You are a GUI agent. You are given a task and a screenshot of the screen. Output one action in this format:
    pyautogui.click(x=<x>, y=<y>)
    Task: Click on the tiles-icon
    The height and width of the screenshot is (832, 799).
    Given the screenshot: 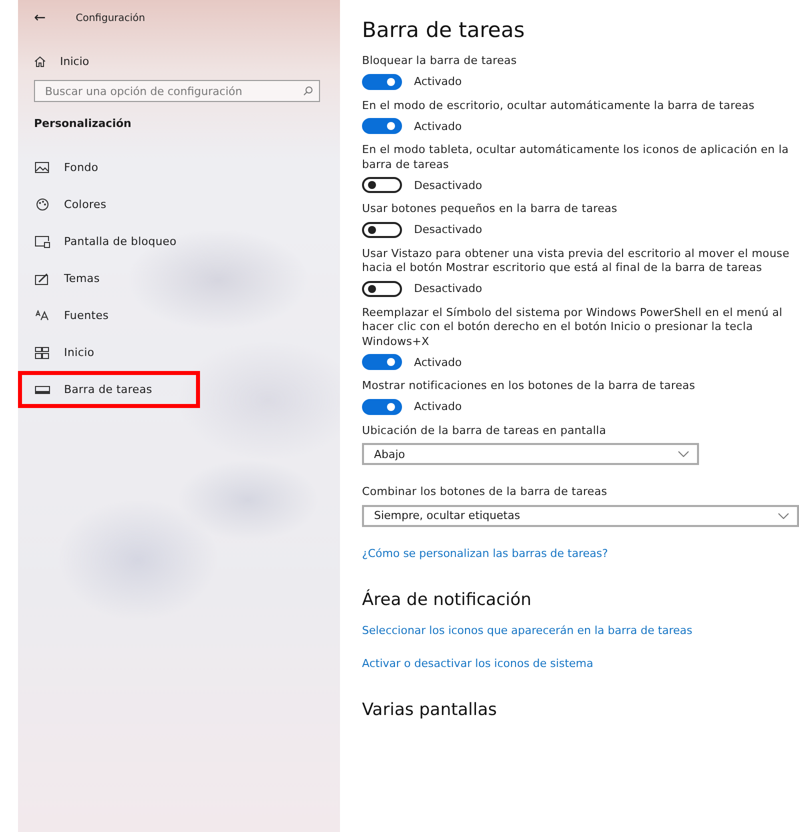 What is the action you would take?
    pyautogui.click(x=42, y=352)
    